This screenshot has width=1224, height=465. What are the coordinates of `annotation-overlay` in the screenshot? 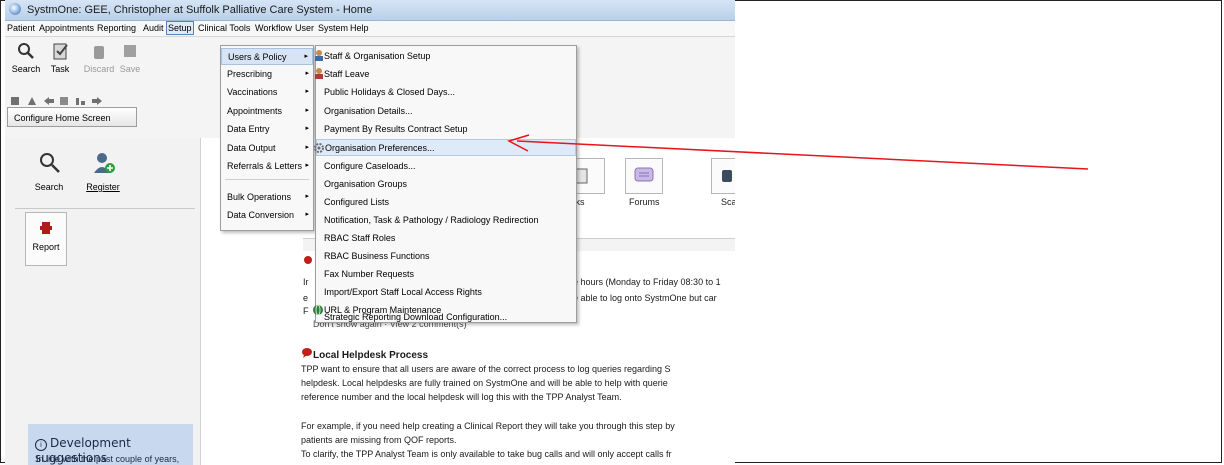 It's located at (798, 152).